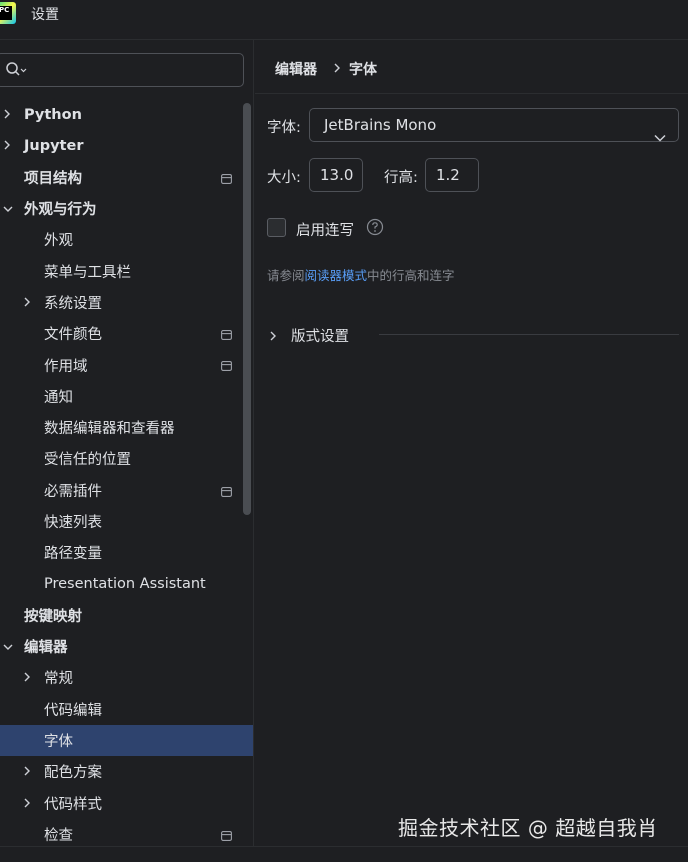 The image size is (688, 862). Describe the element at coordinates (494, 125) in the screenshot. I see `font-dropdown: JetBrains Mono` at that location.